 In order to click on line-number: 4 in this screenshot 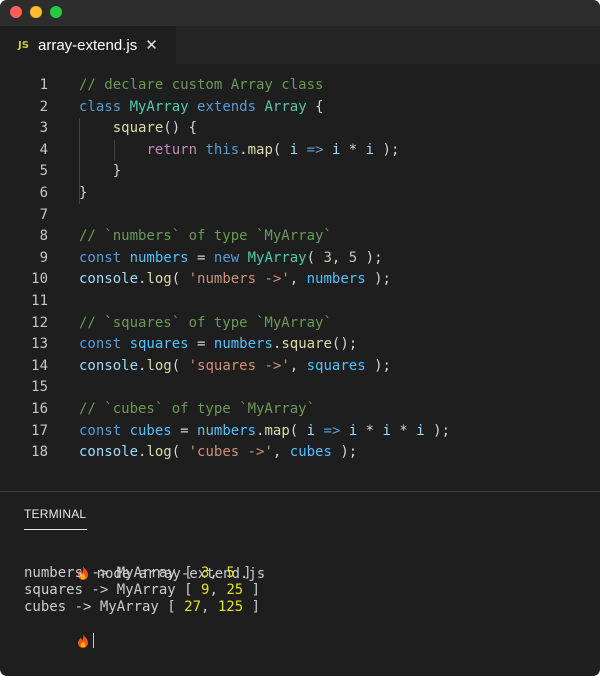, I will do `click(43, 149)`.